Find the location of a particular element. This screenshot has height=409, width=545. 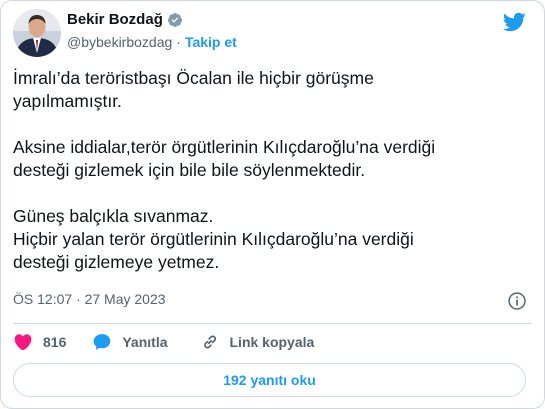

link-icon is located at coordinates (209, 342).